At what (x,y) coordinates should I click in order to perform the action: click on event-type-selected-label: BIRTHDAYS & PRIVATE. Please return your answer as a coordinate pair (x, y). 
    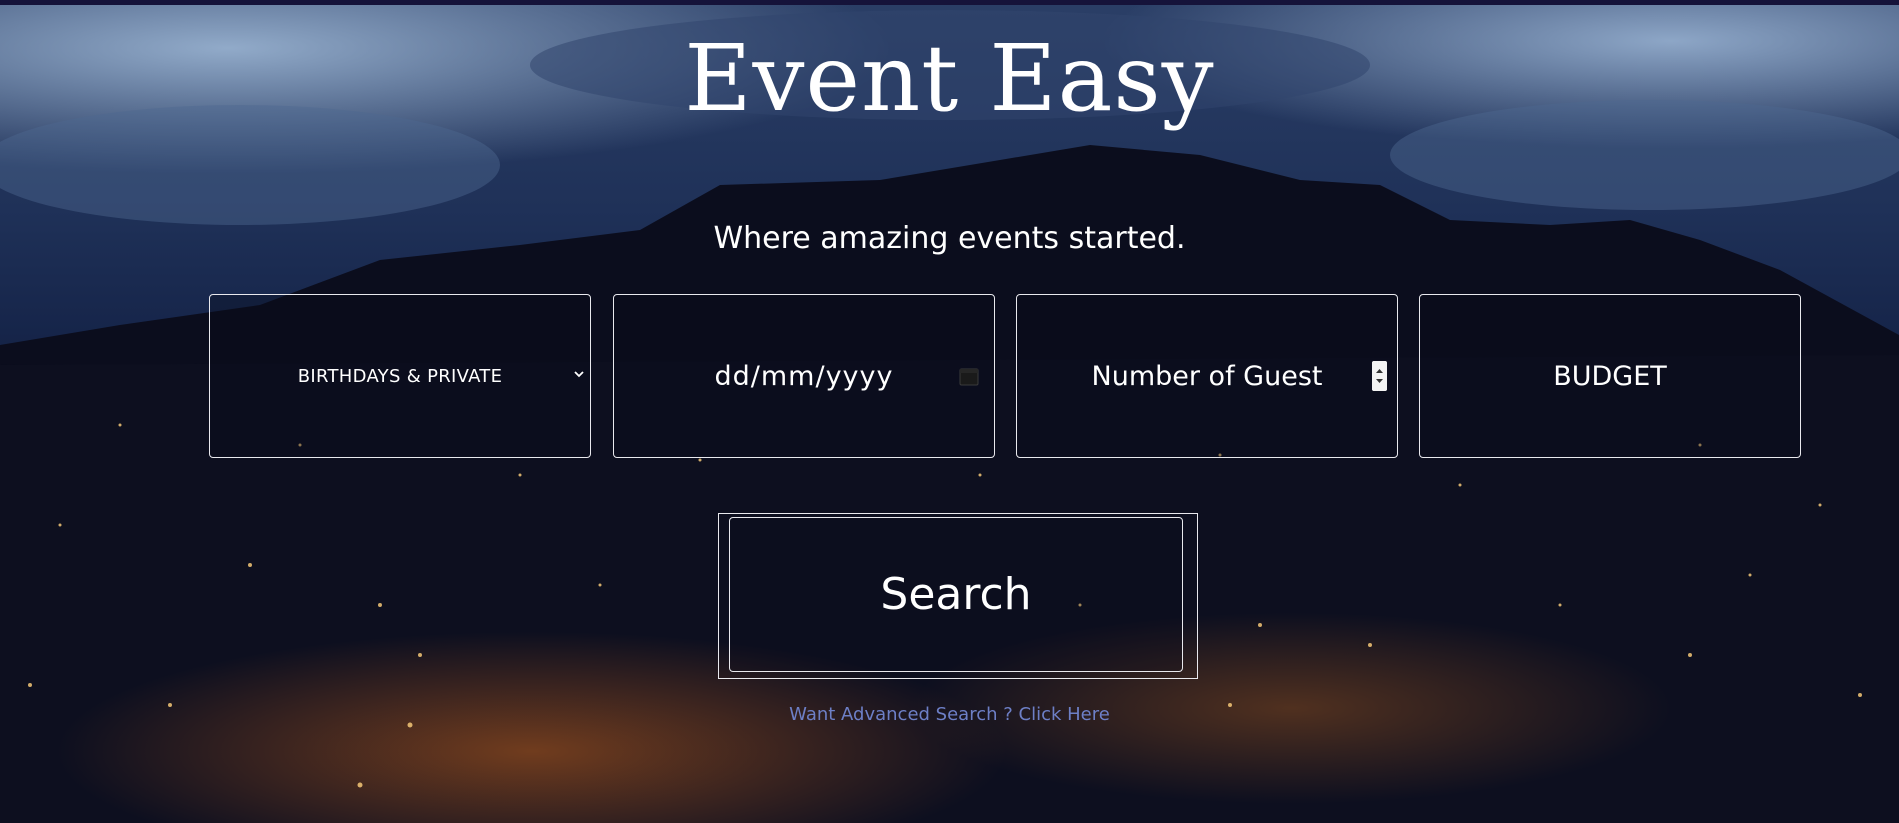
    Looking at the image, I should click on (400, 376).